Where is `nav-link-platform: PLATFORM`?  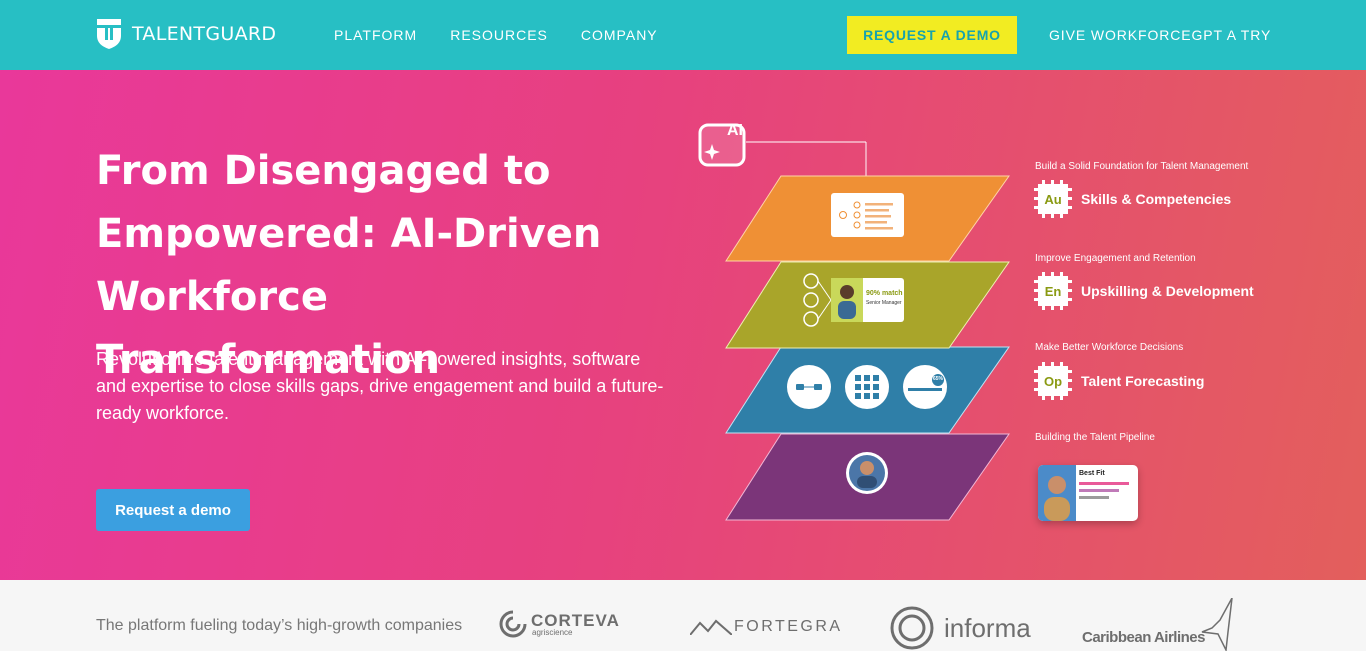 nav-link-platform: PLATFORM is located at coordinates (375, 35).